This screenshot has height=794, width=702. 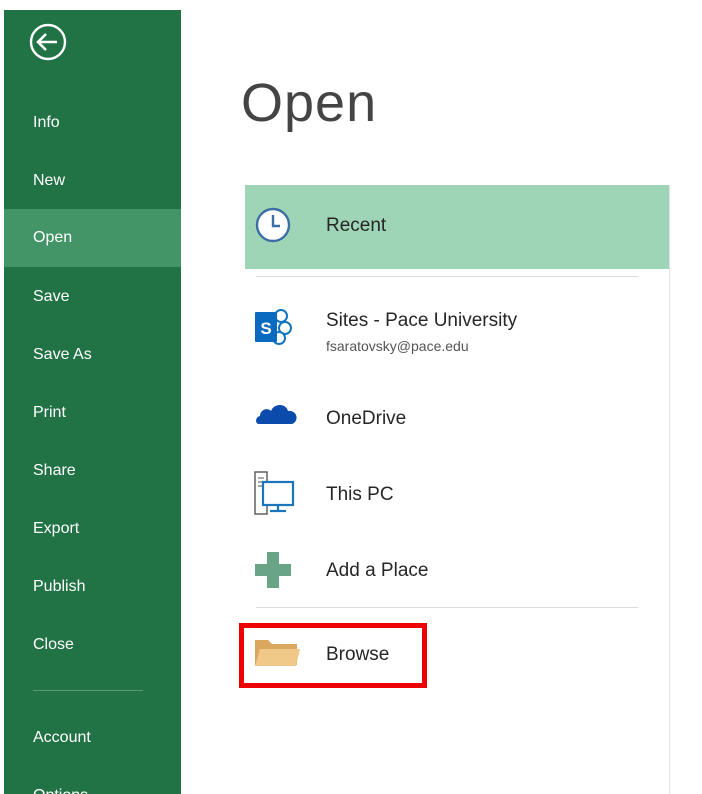 I want to click on nav-item-open: Open, so click(x=92, y=238).